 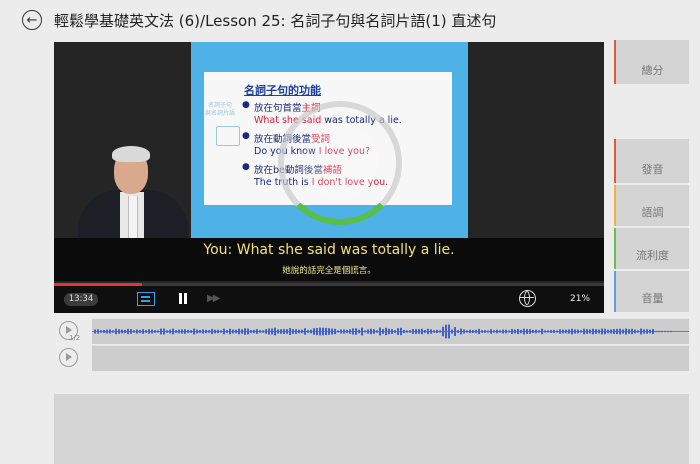 What do you see at coordinates (32, 20) in the screenshot?
I see `back-arrow-icon: ←` at bounding box center [32, 20].